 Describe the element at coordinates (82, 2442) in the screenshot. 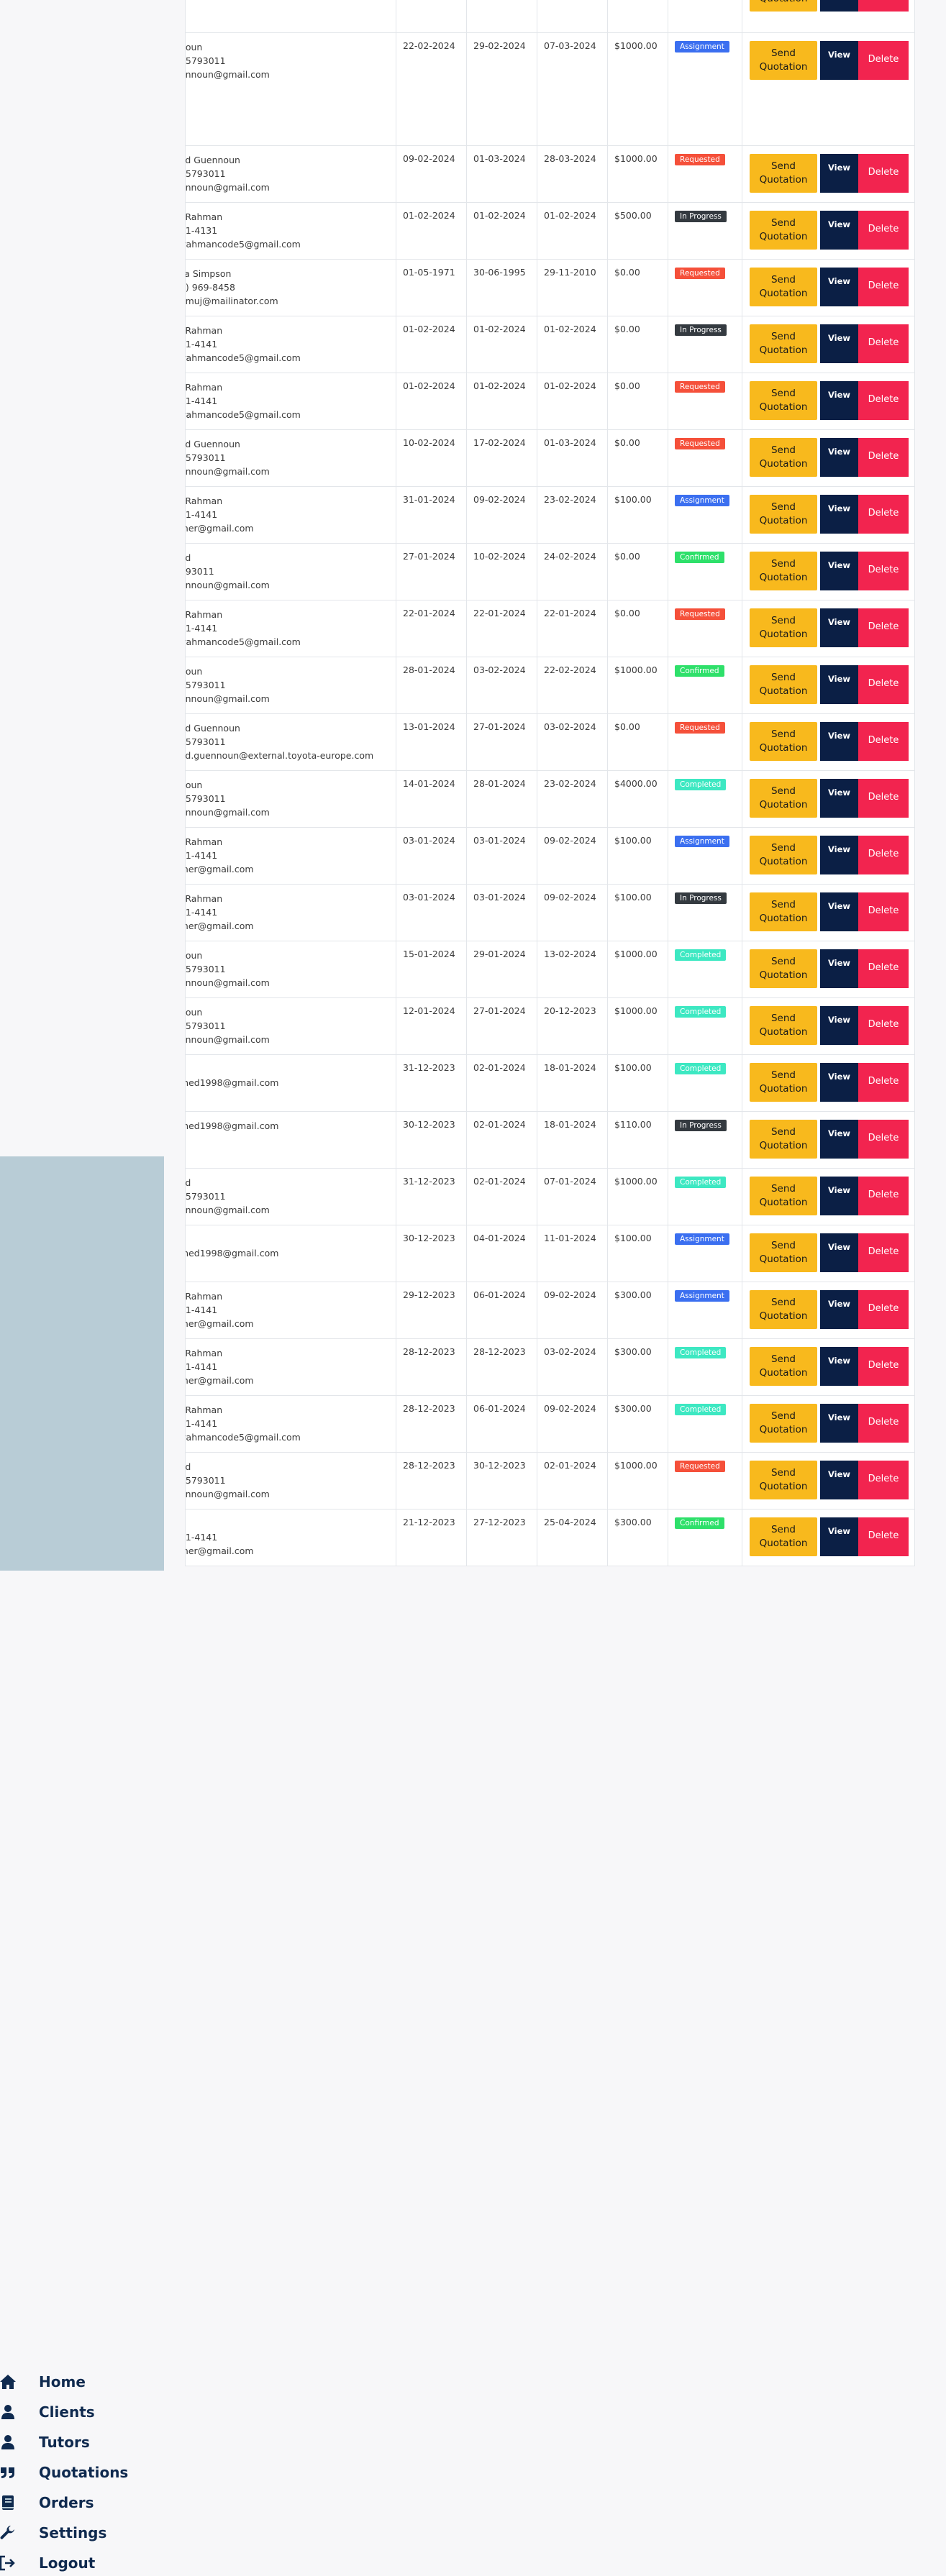

I see `sidebar-item-tutors: Tutors` at that location.